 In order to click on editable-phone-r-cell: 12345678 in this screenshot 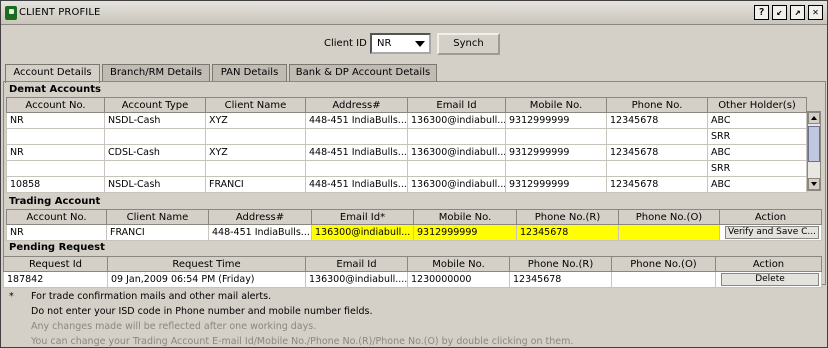, I will do `click(567, 232)`.